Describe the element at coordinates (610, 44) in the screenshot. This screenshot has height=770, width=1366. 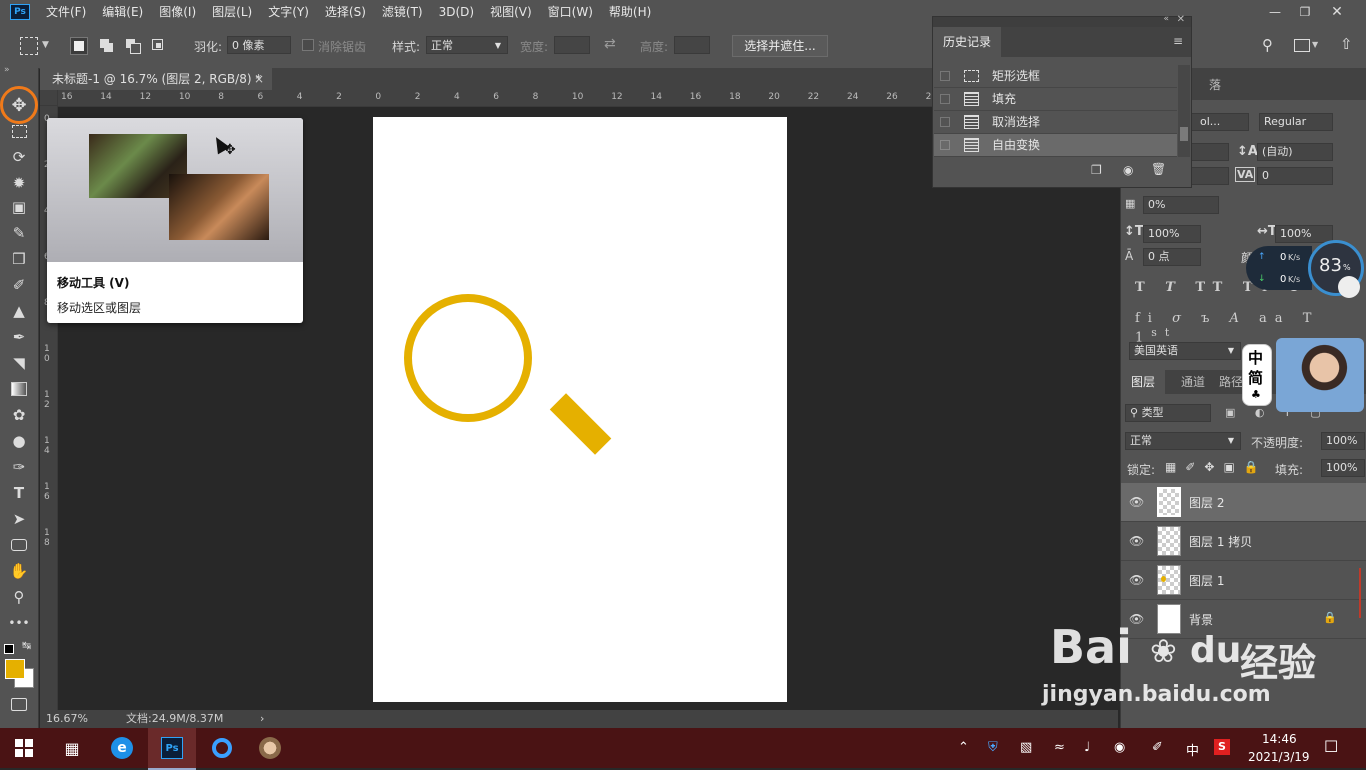
I see `swap-icon: ⇄` at that location.